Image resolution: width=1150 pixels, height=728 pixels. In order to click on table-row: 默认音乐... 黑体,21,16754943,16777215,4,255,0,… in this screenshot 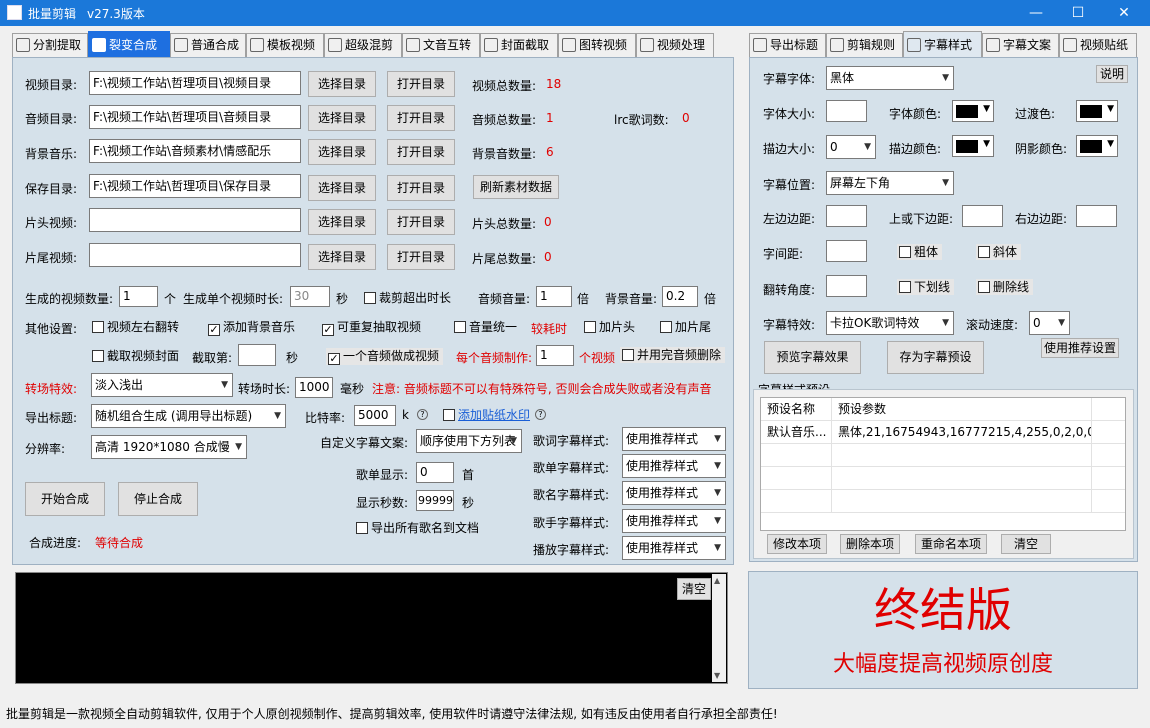, I will do `click(943, 432)`.